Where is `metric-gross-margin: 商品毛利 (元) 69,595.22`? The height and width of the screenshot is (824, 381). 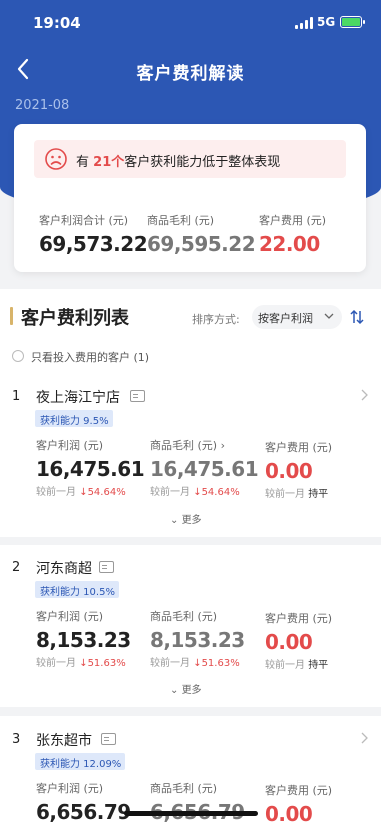 metric-gross-margin: 商品毛利 (元) 69,595.22 is located at coordinates (201, 234).